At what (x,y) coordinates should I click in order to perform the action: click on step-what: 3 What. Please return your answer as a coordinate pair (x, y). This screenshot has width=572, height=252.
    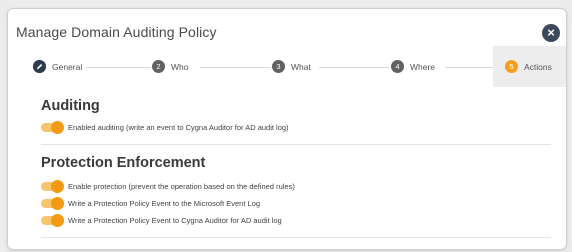
    Looking at the image, I should click on (291, 66).